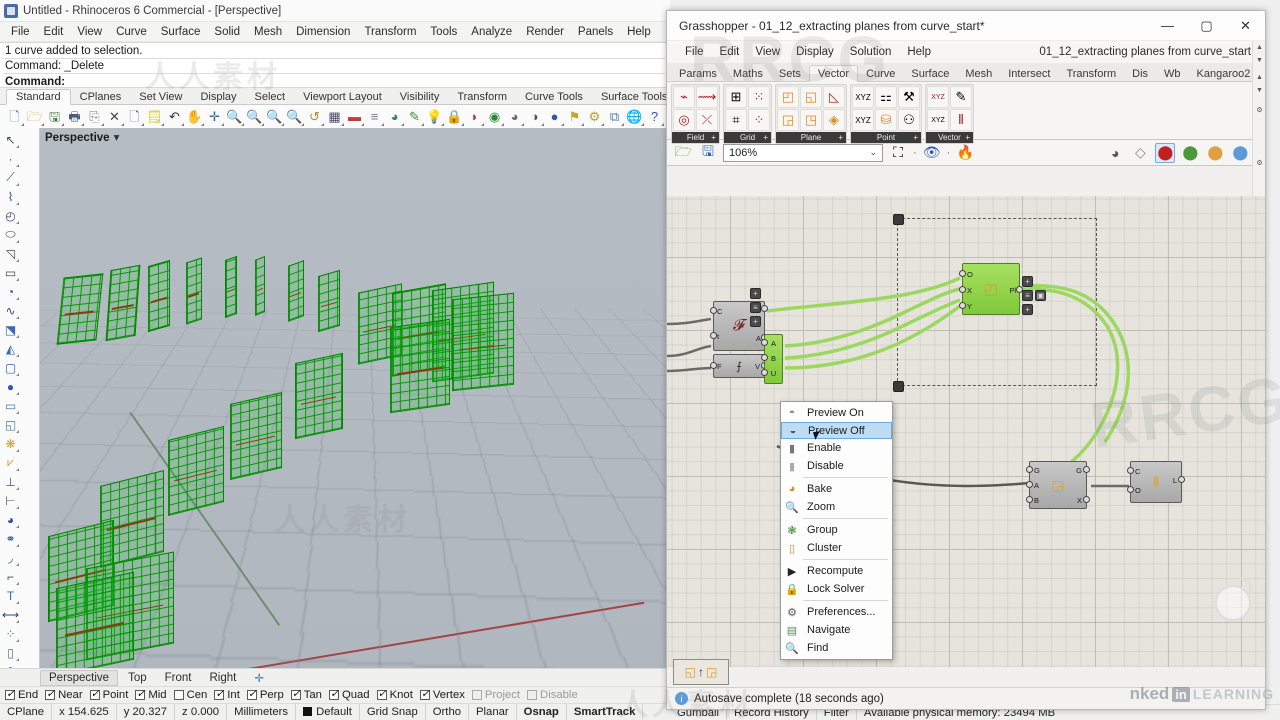 The width and height of the screenshot is (1280, 720). I want to click on gh-menu-edit: Edit, so click(730, 52).